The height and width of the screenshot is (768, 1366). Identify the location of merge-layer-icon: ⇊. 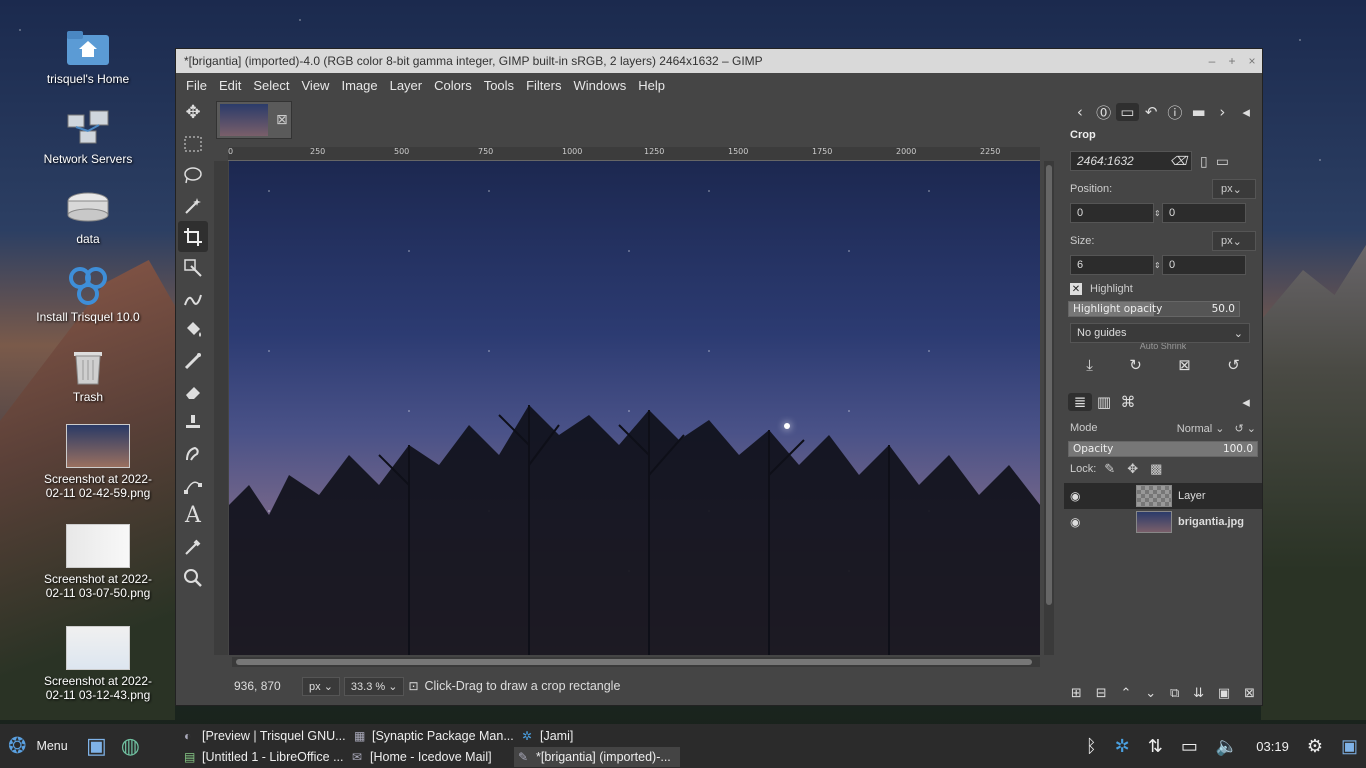
(1198, 693).